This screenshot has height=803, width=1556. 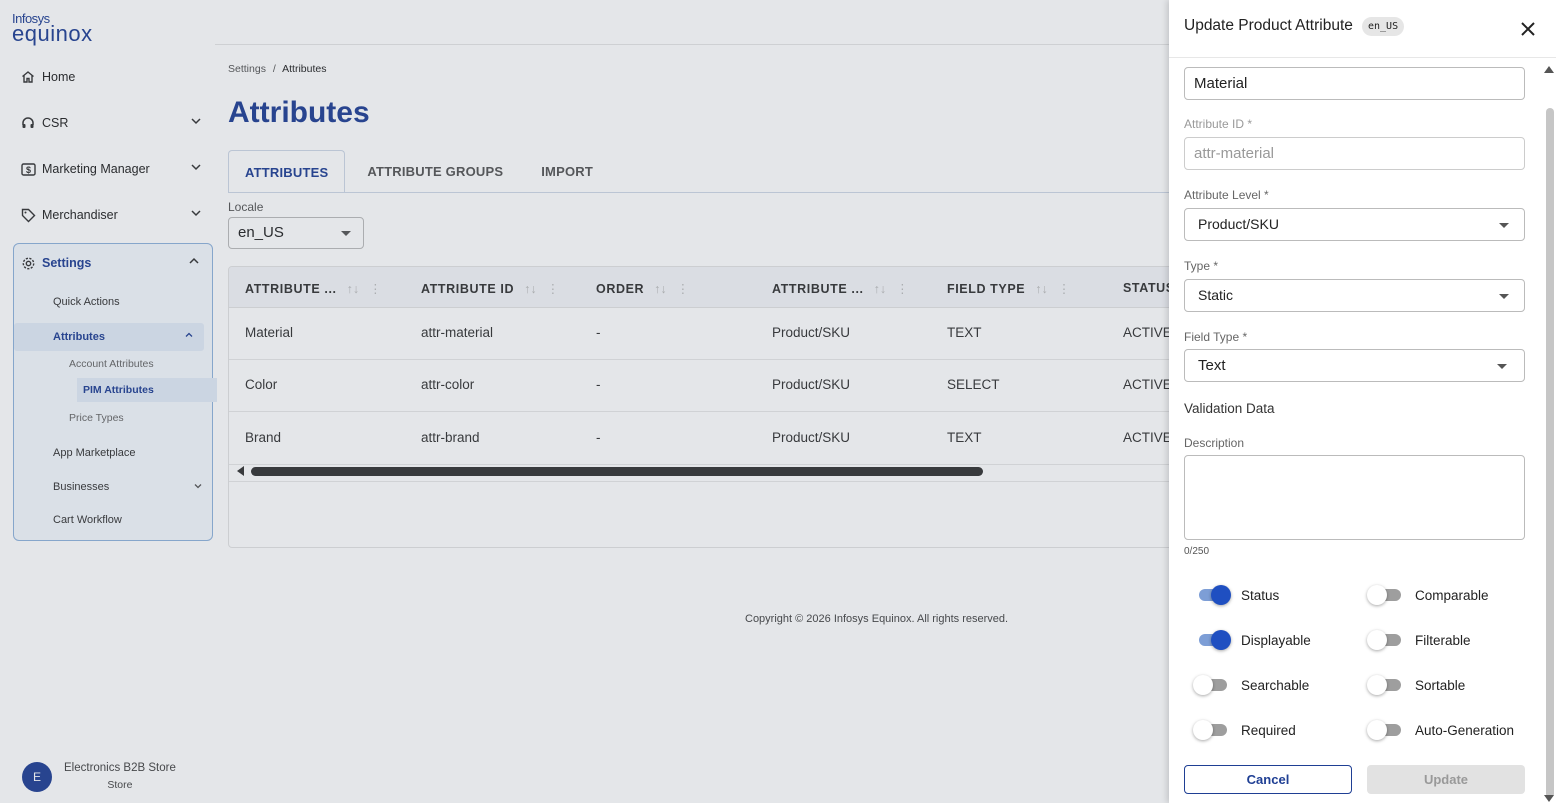 What do you see at coordinates (1383, 26) in the screenshot?
I see `locale-badge: en_US` at bounding box center [1383, 26].